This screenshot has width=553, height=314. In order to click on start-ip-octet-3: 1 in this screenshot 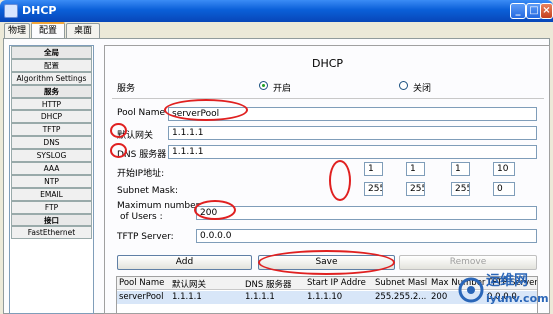, I will do `click(460, 169)`.